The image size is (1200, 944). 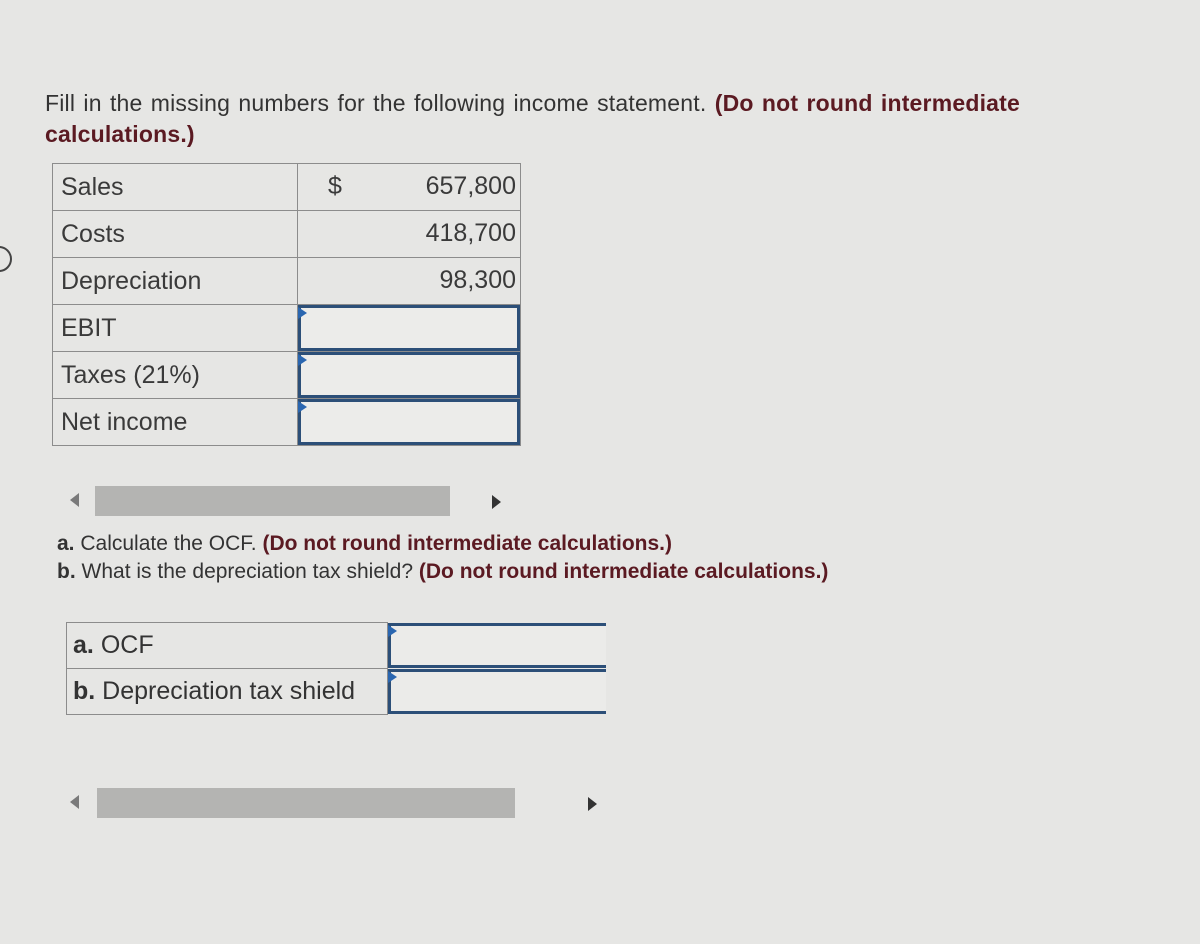 I want to click on net-income-input, so click(x=409, y=422).